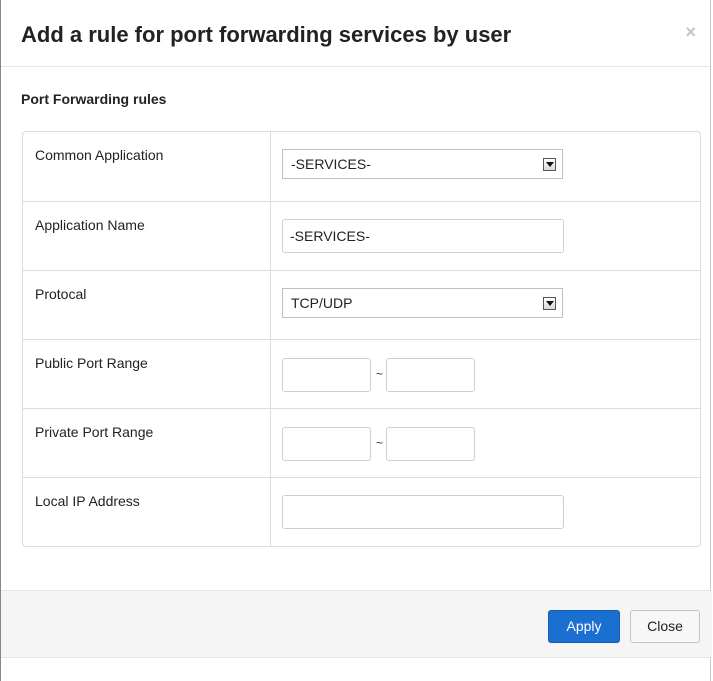 The height and width of the screenshot is (681, 713). I want to click on close-button: Close, so click(665, 626).